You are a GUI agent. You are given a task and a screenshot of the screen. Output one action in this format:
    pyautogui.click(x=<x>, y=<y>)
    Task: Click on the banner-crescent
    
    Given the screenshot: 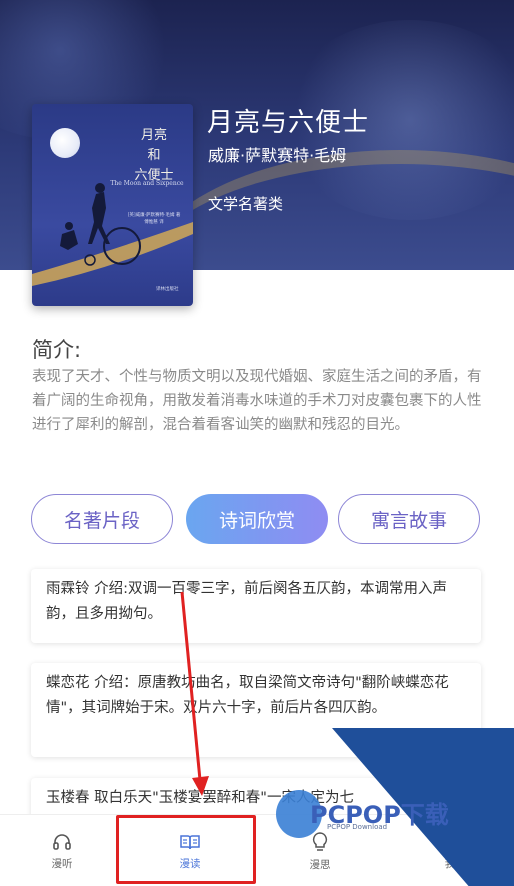 What is the action you would take?
    pyautogui.click(x=327, y=210)
    